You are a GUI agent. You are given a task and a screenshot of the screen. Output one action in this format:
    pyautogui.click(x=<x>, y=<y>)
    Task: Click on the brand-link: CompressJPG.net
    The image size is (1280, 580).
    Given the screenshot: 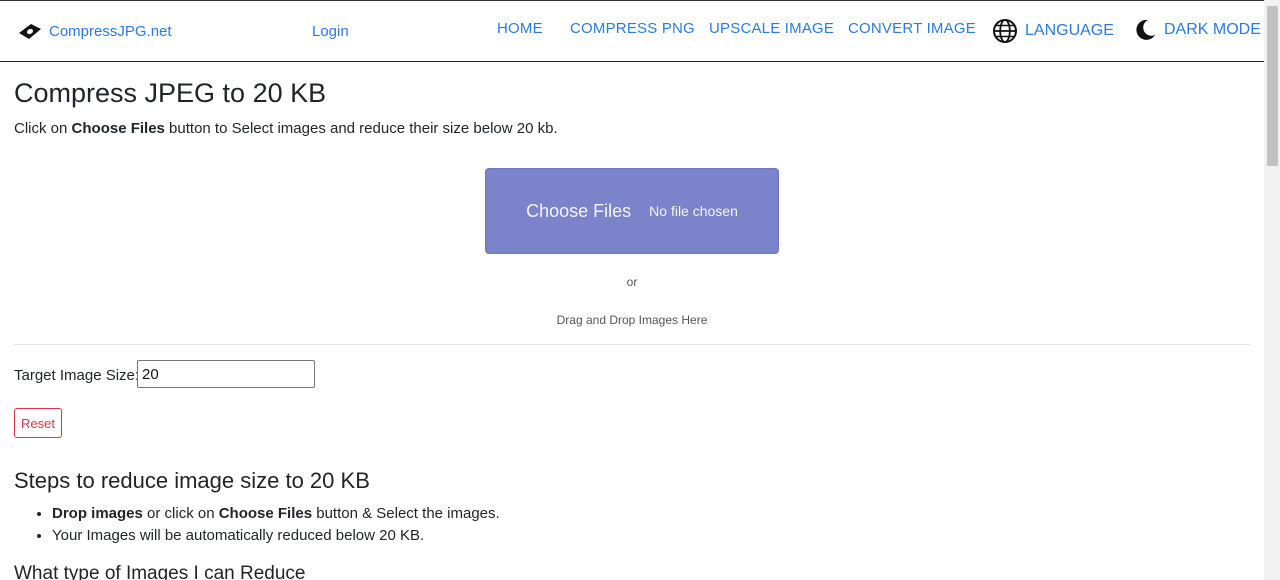 What is the action you would take?
    pyautogui.click(x=94, y=31)
    